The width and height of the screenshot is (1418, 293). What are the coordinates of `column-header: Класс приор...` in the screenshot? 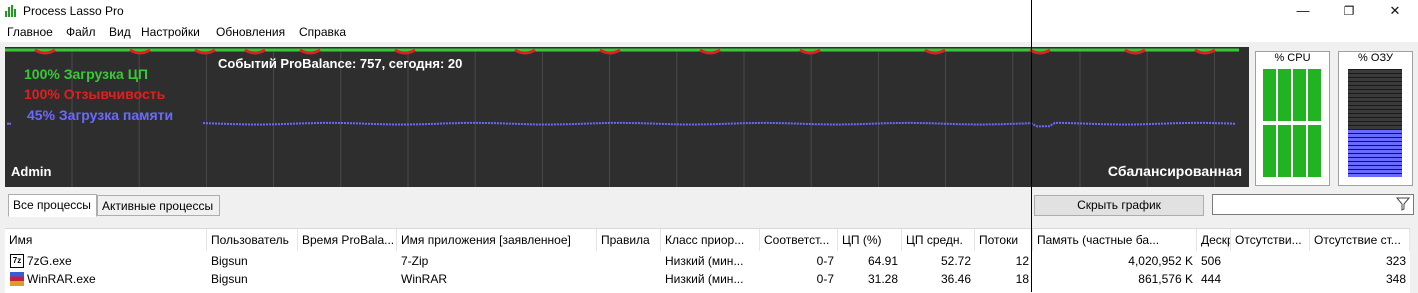 It's located at (710, 240).